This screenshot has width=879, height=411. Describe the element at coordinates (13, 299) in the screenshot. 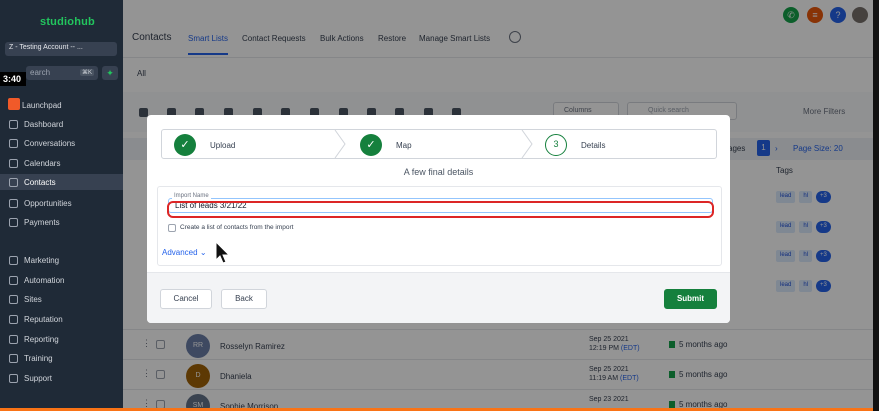

I see `globe-icon` at that location.